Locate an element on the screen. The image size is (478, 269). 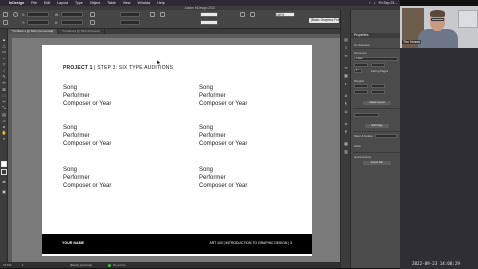
stroke-type-field is located at coordinates (209, 22).